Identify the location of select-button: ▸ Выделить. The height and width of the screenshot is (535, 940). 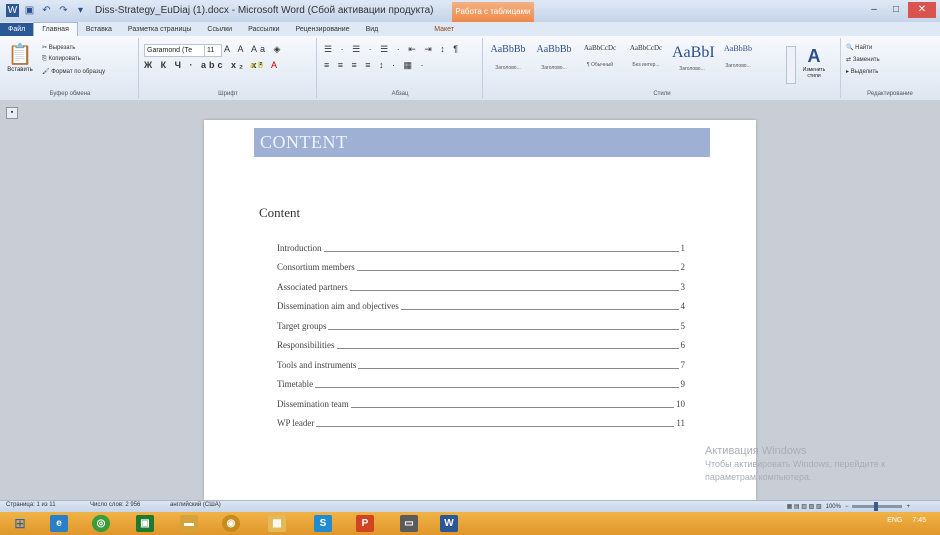
(862, 71).